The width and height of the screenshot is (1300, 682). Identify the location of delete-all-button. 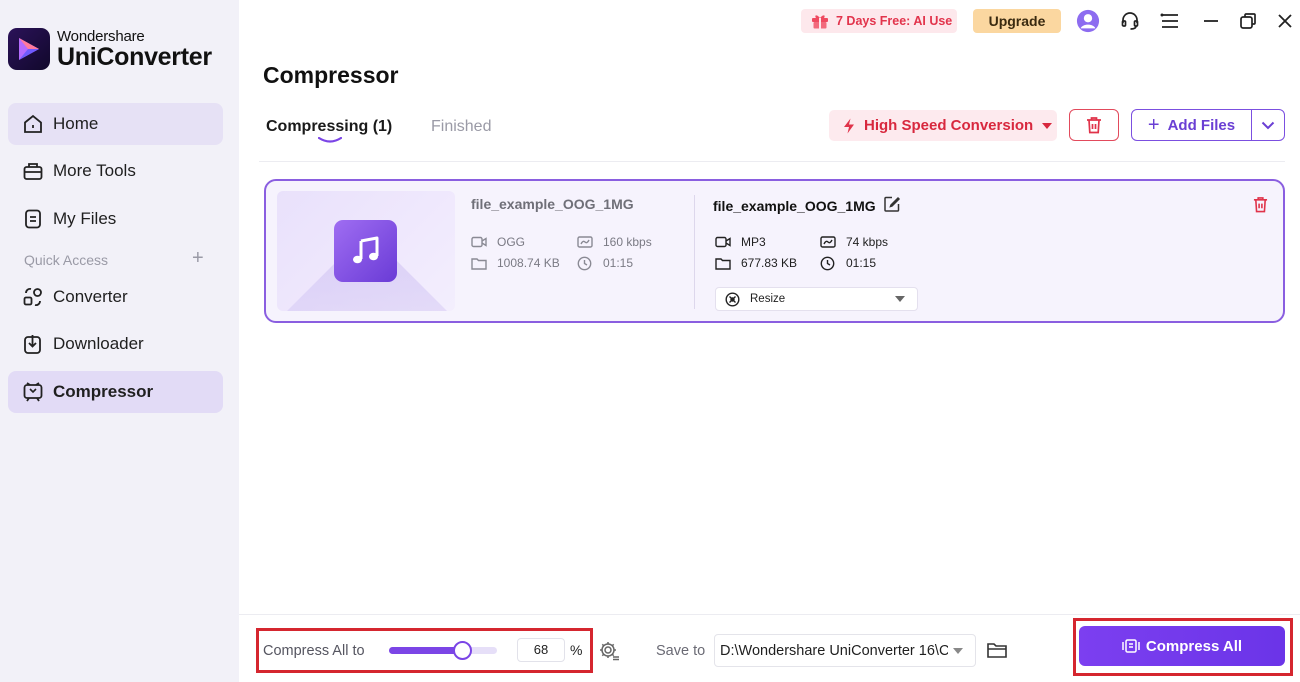
(1094, 125).